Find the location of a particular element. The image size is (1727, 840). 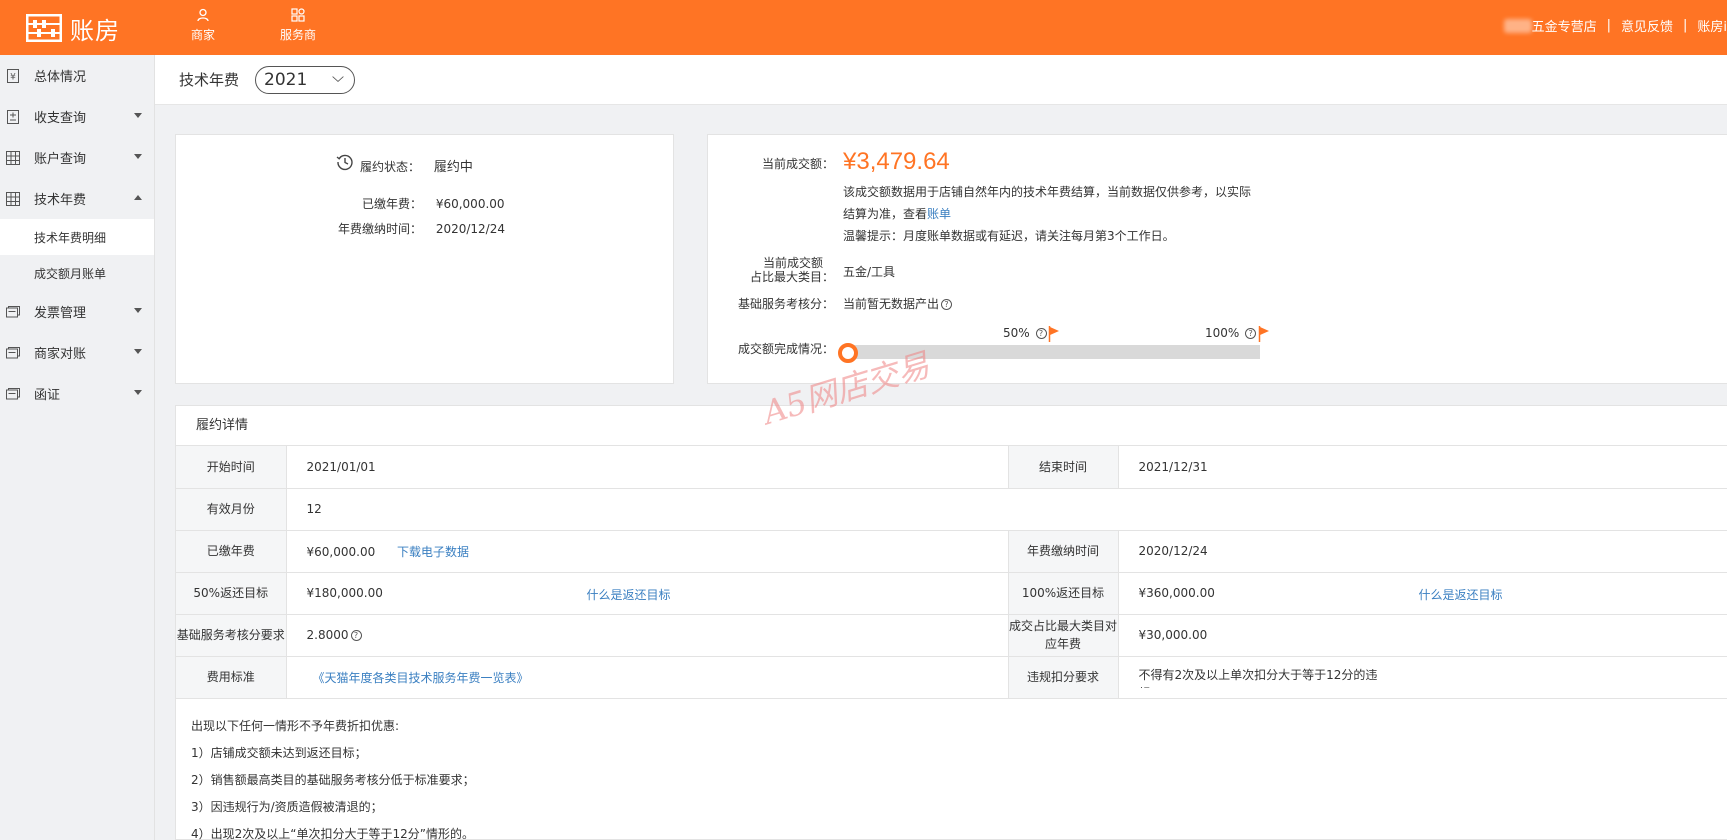

table-row: 开始时间 2021/01/01 结束时间 2021/12/31 is located at coordinates (951, 467).